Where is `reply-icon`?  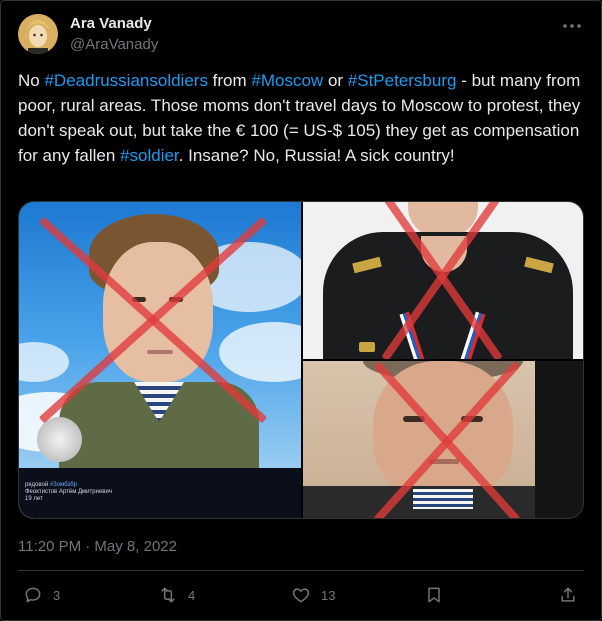 reply-icon is located at coordinates (33, 595).